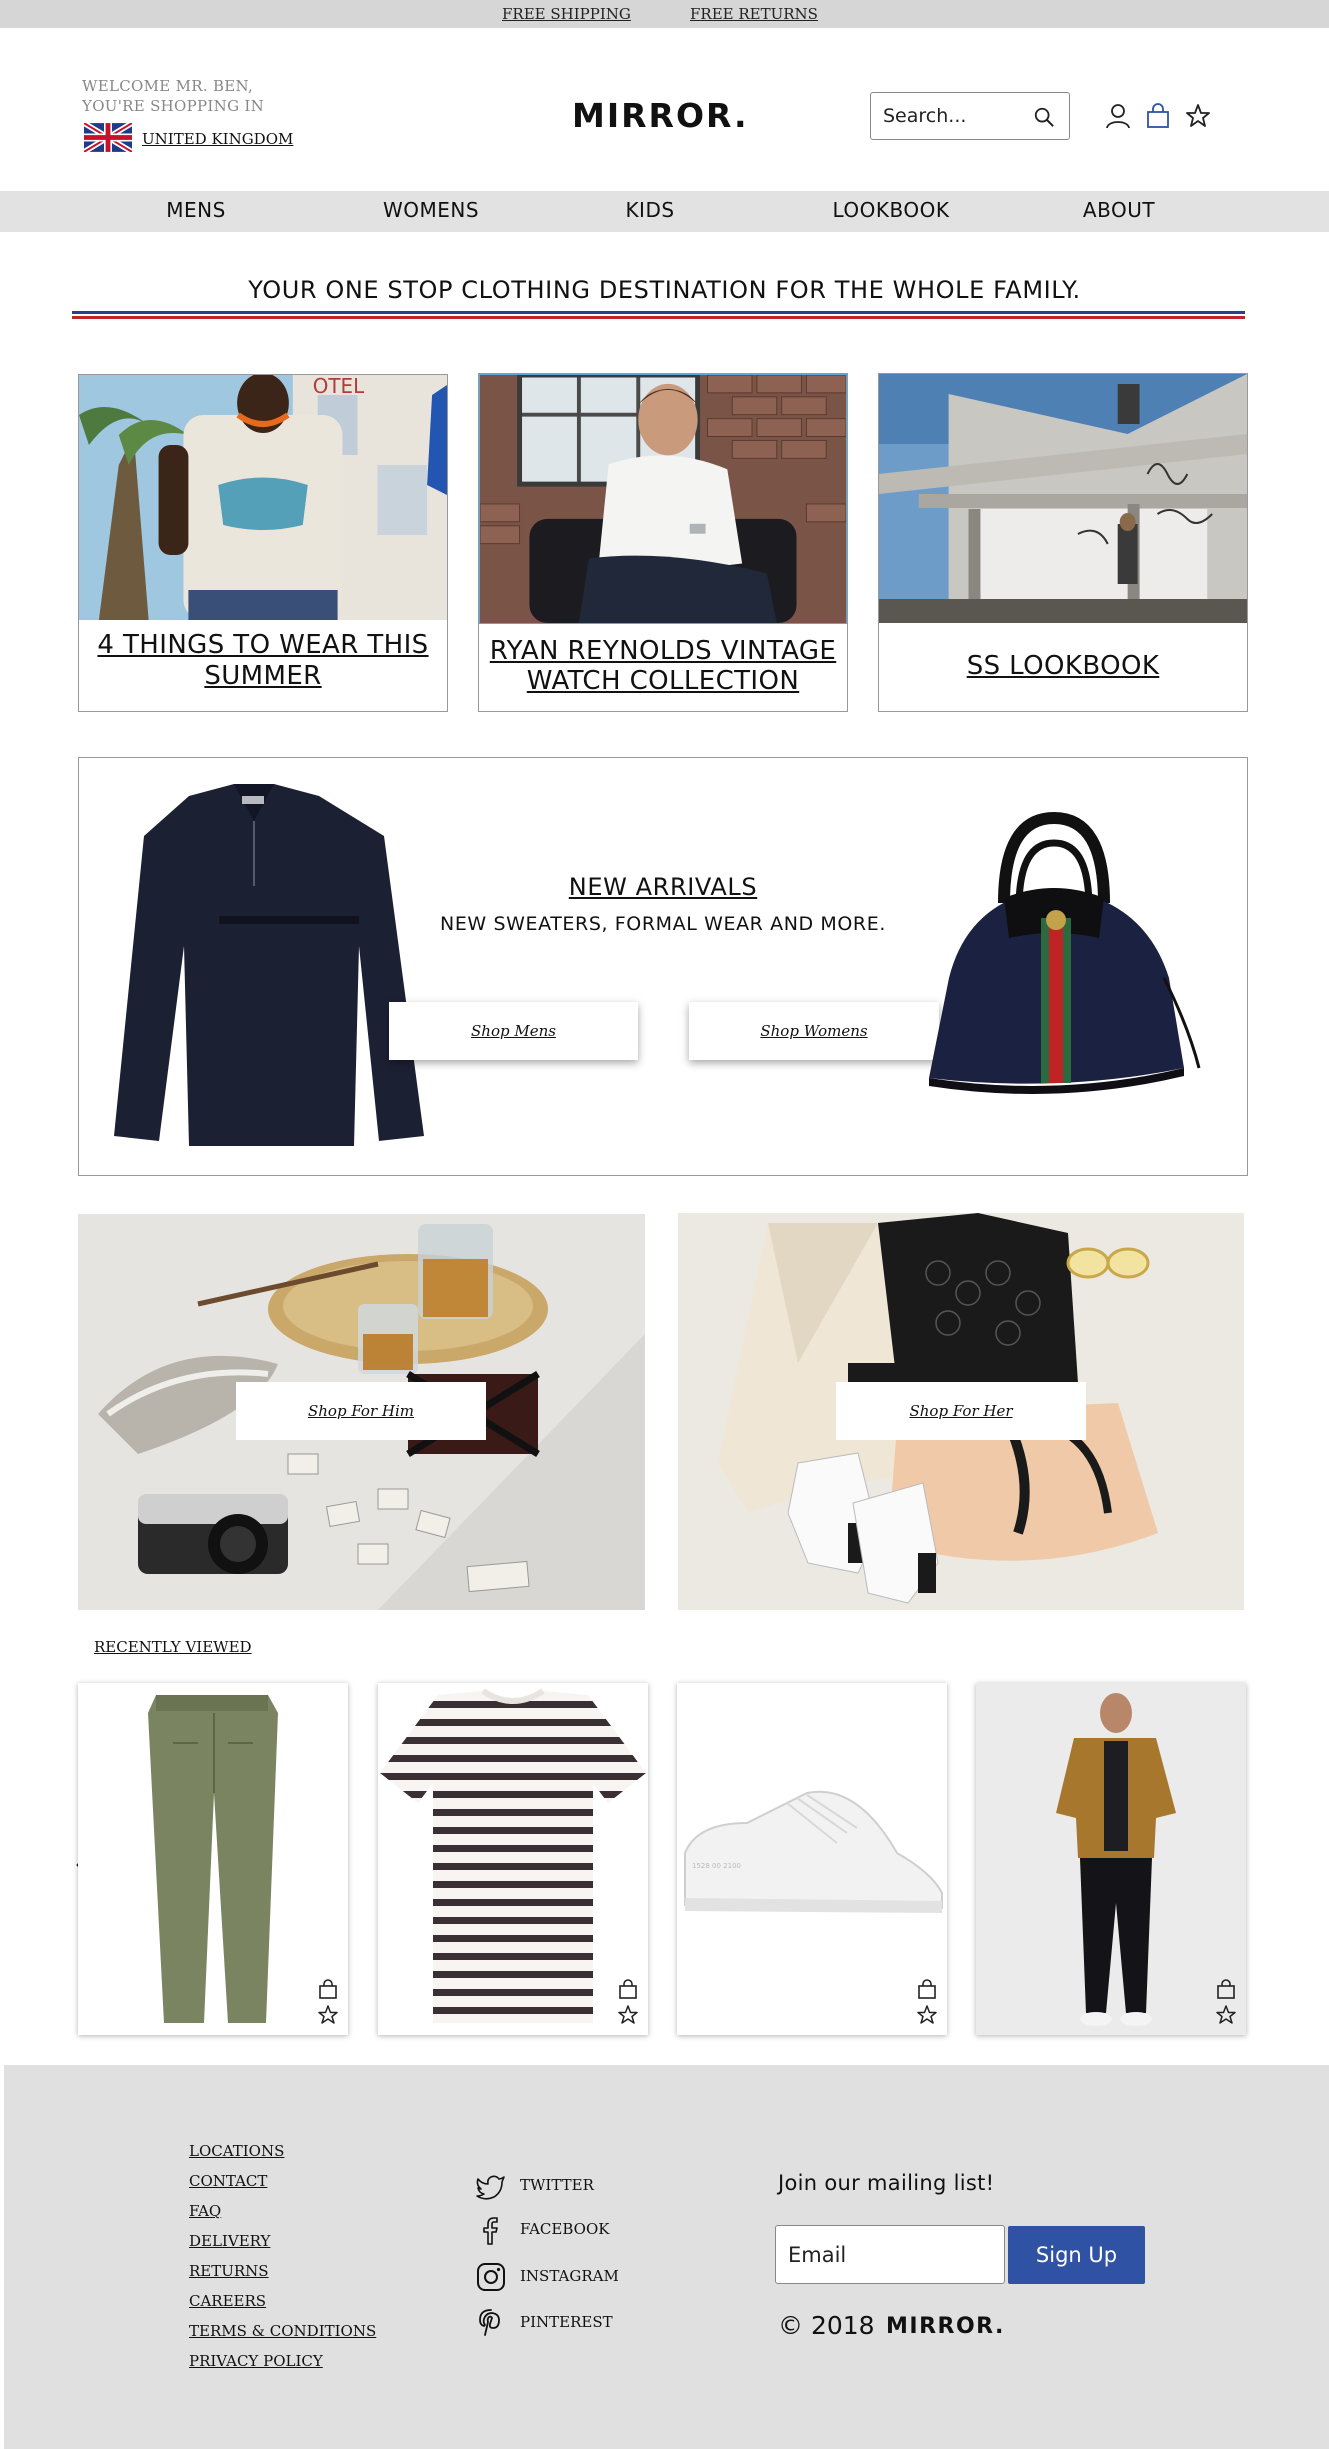  I want to click on feature-title-watch-line2: WATCH COLLECTION, so click(663, 681).